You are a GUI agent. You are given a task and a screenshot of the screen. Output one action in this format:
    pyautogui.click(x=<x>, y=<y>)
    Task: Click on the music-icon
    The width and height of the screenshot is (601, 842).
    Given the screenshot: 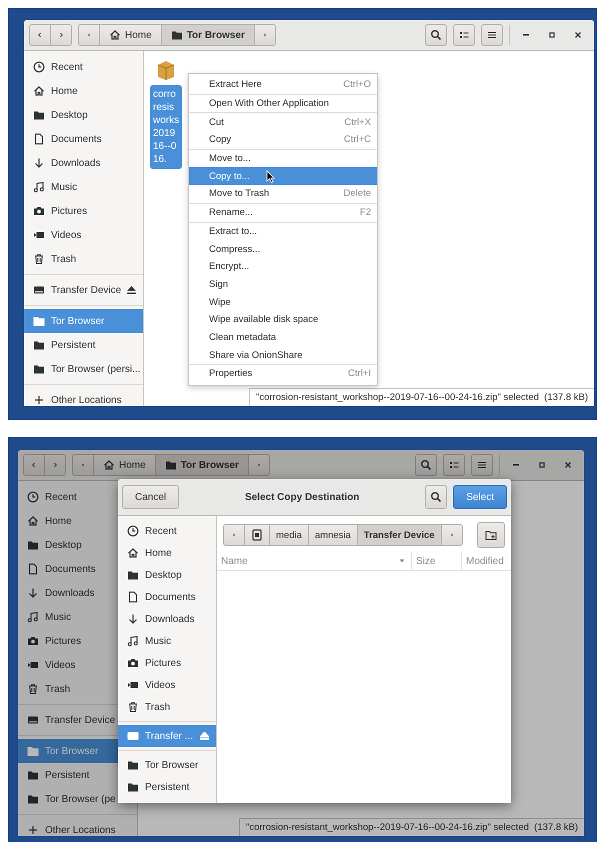 What is the action you would take?
    pyautogui.click(x=133, y=641)
    